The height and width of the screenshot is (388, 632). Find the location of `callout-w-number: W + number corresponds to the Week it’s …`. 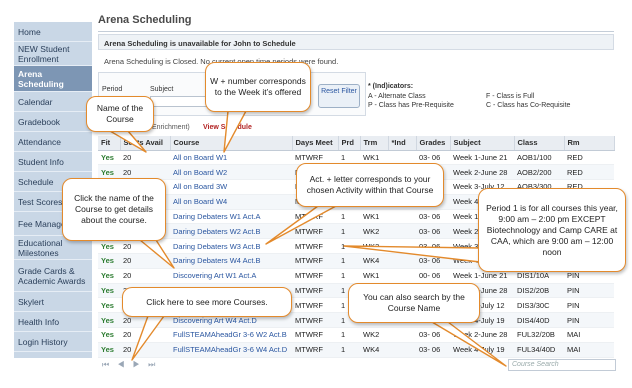

callout-w-number: W + number corresponds to the Week it’s … is located at coordinates (258, 87).